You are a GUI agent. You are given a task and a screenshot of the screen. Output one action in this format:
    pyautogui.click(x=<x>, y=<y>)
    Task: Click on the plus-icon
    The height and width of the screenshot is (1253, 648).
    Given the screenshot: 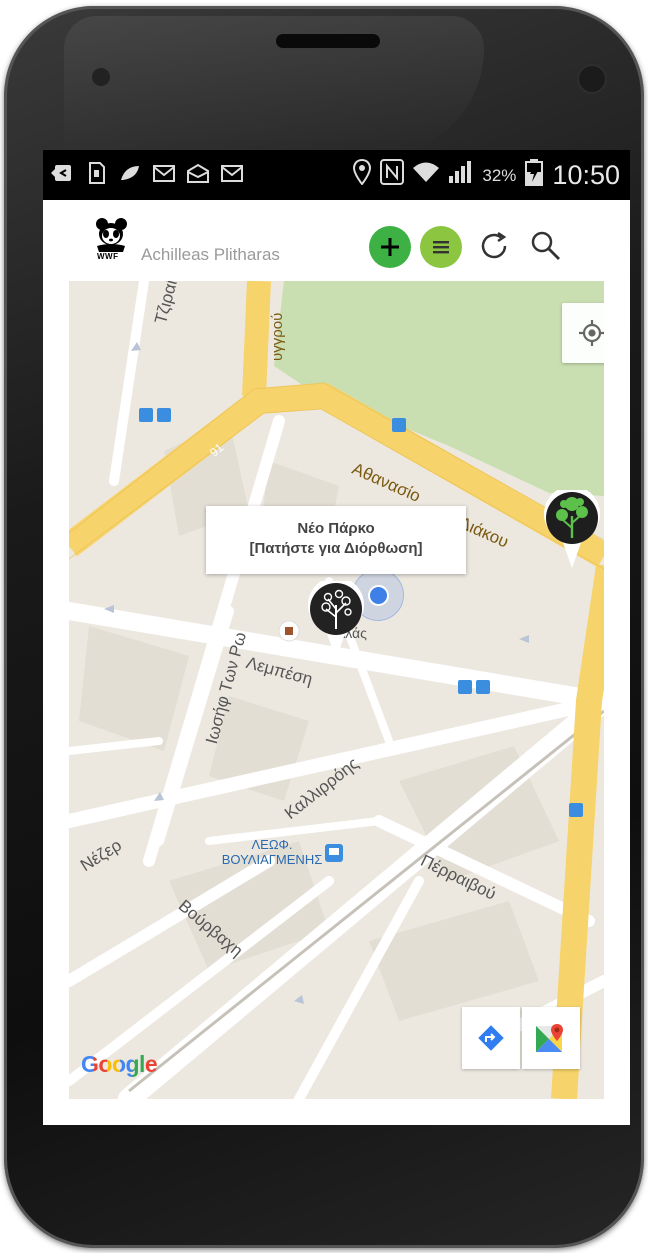 What is the action you would take?
    pyautogui.click(x=390, y=247)
    